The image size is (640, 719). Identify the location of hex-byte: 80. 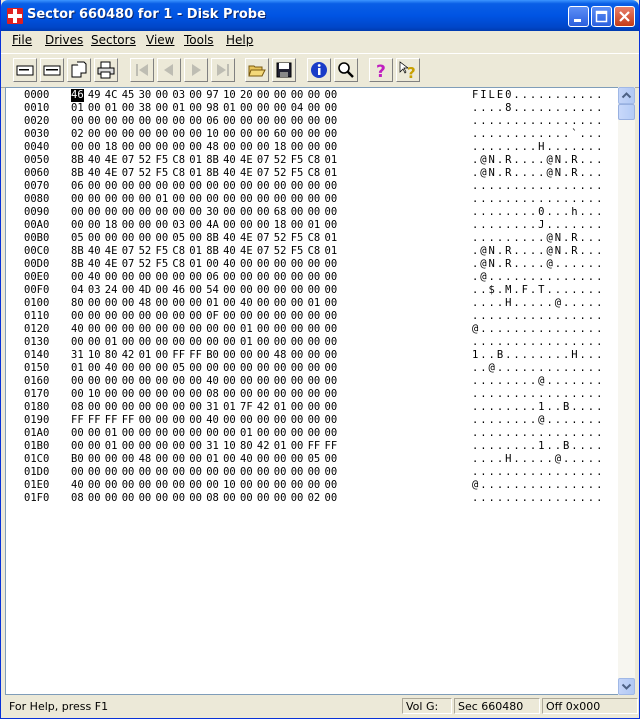
(246, 446).